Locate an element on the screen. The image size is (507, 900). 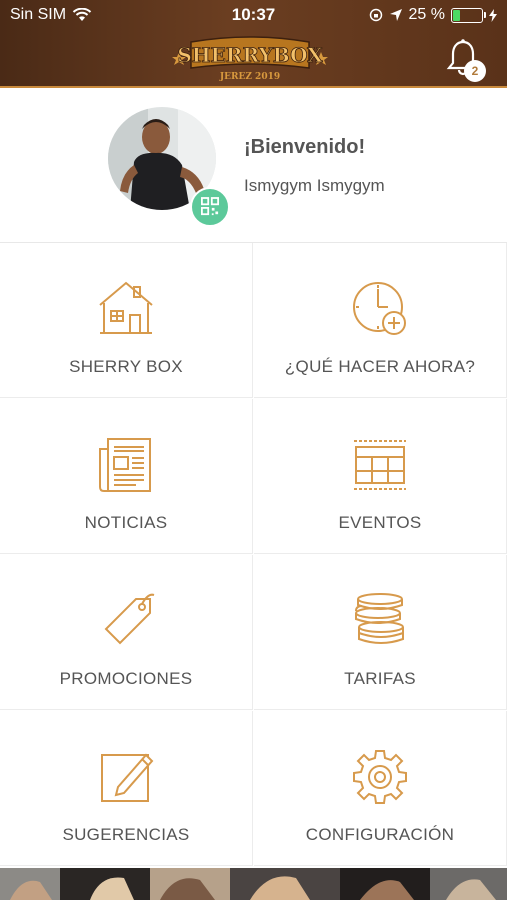
menu-item-label: PROMOCIONES is located at coordinates (126, 678).